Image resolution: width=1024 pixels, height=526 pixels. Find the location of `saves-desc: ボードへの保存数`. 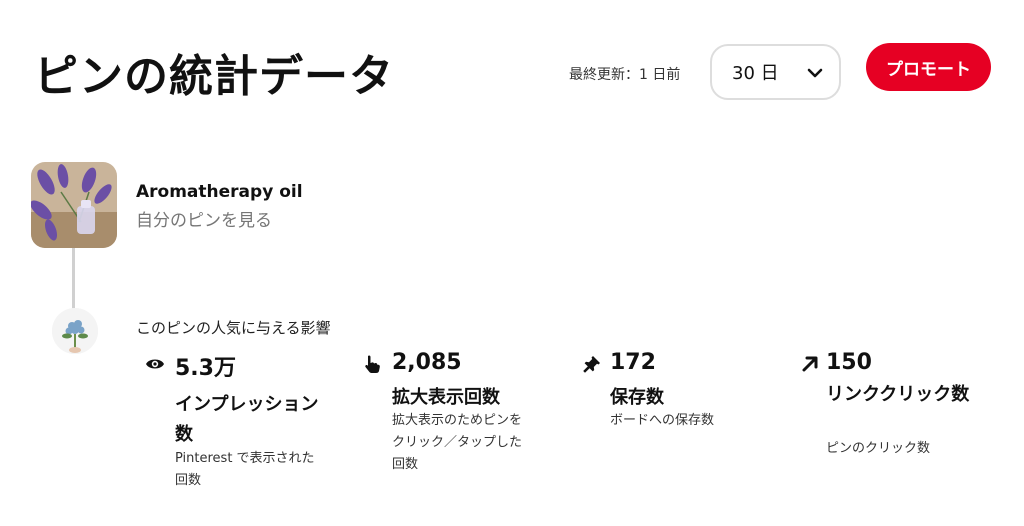

saves-desc: ボードへの保存数 is located at coordinates (662, 420).